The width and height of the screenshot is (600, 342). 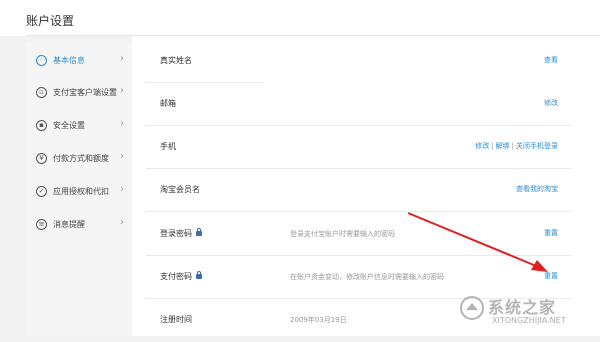 I want to click on arrow-shaft, so click(x=474, y=240).